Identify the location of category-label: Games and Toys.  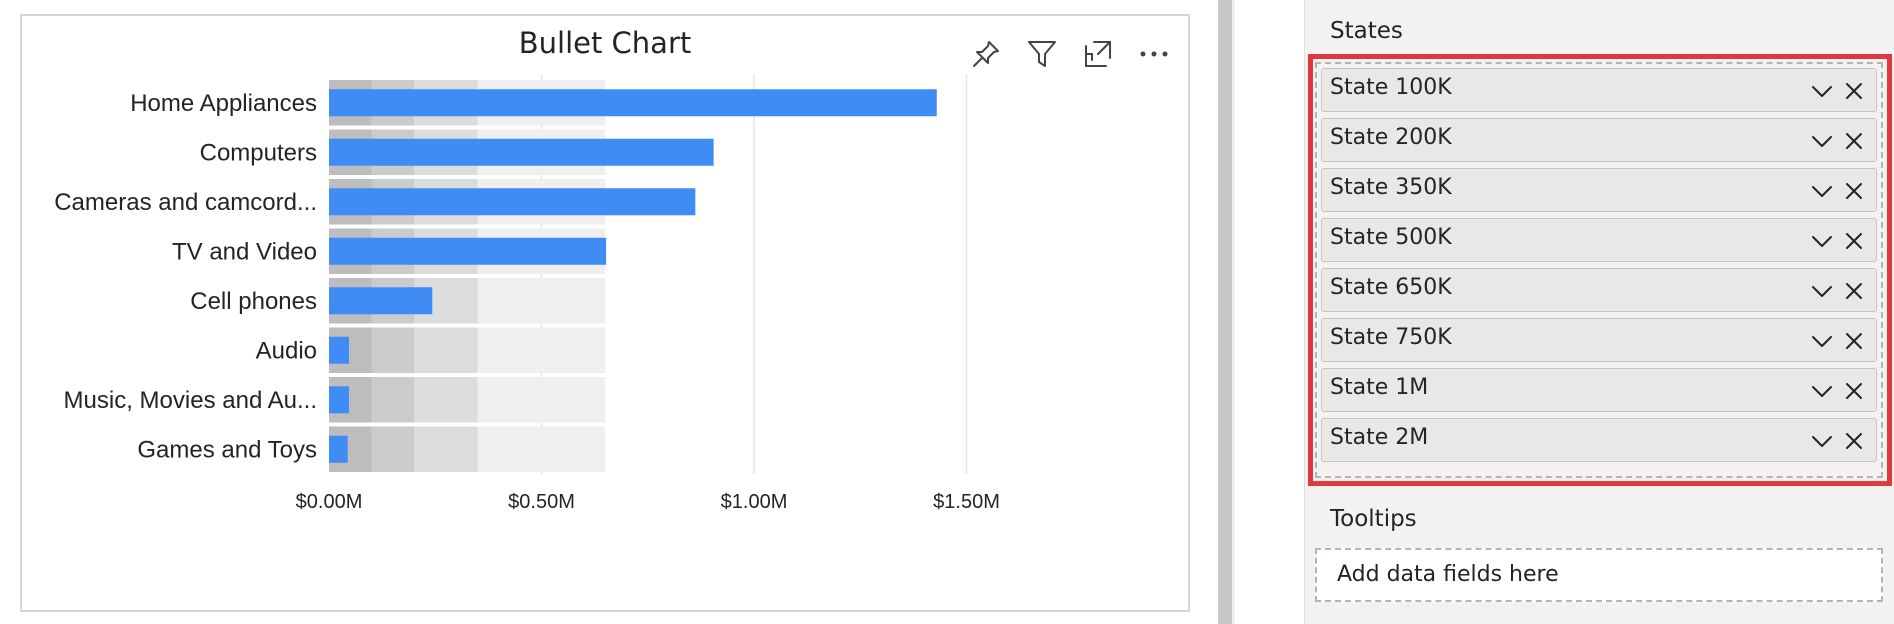
(227, 449).